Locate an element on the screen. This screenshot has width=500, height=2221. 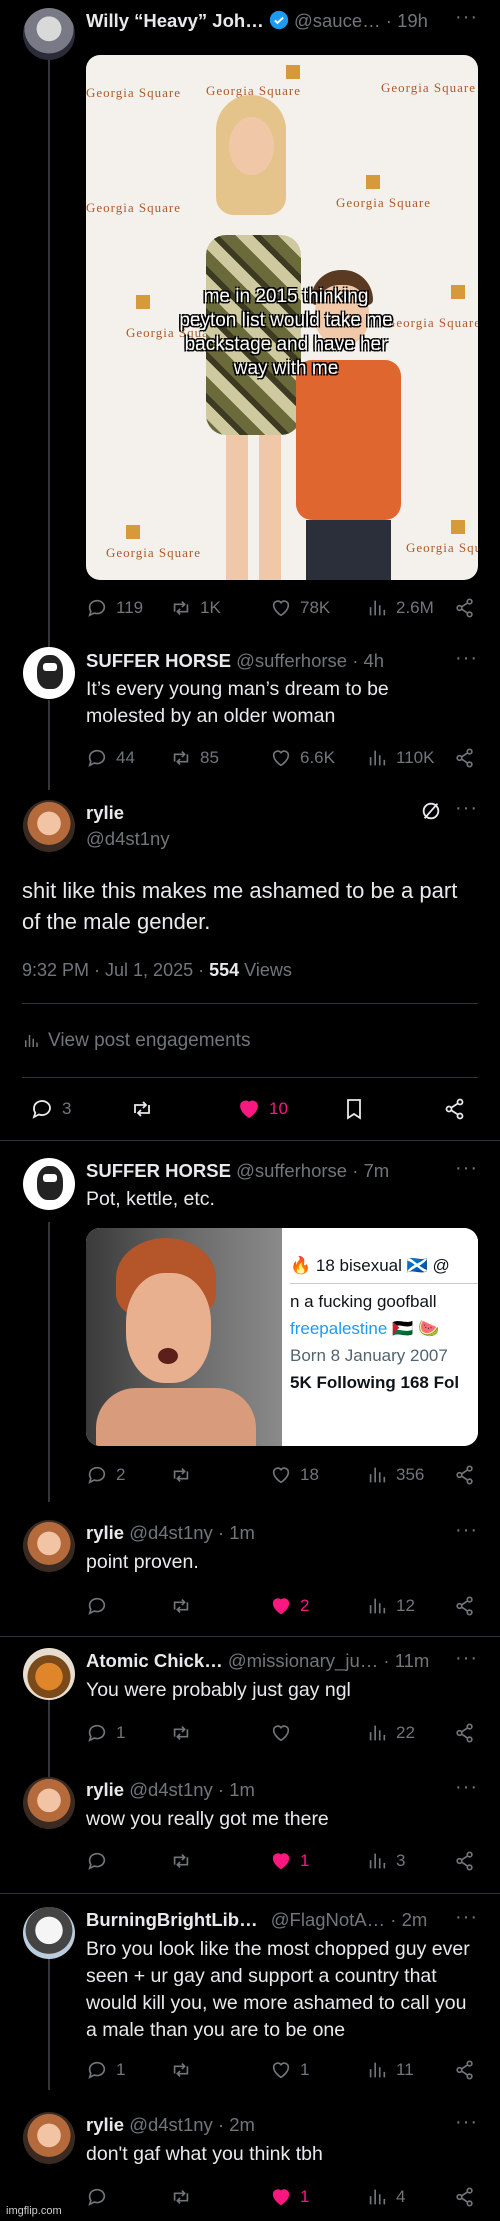
view-engagements-link: View post engagements is located at coordinates (136, 1041).